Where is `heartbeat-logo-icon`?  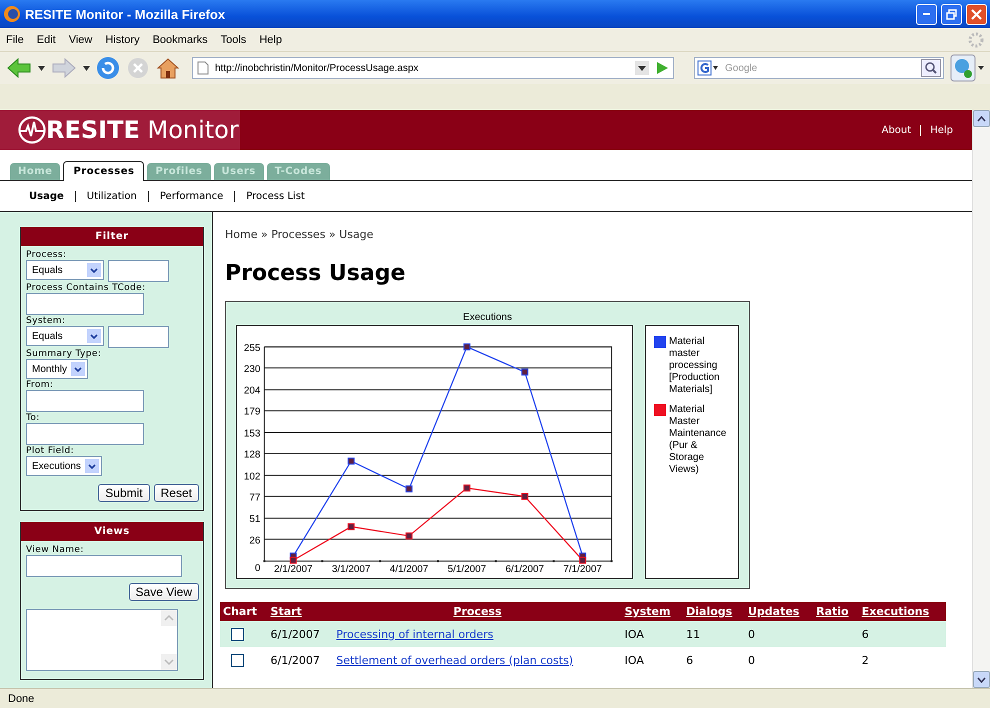 heartbeat-logo-icon is located at coordinates (32, 130).